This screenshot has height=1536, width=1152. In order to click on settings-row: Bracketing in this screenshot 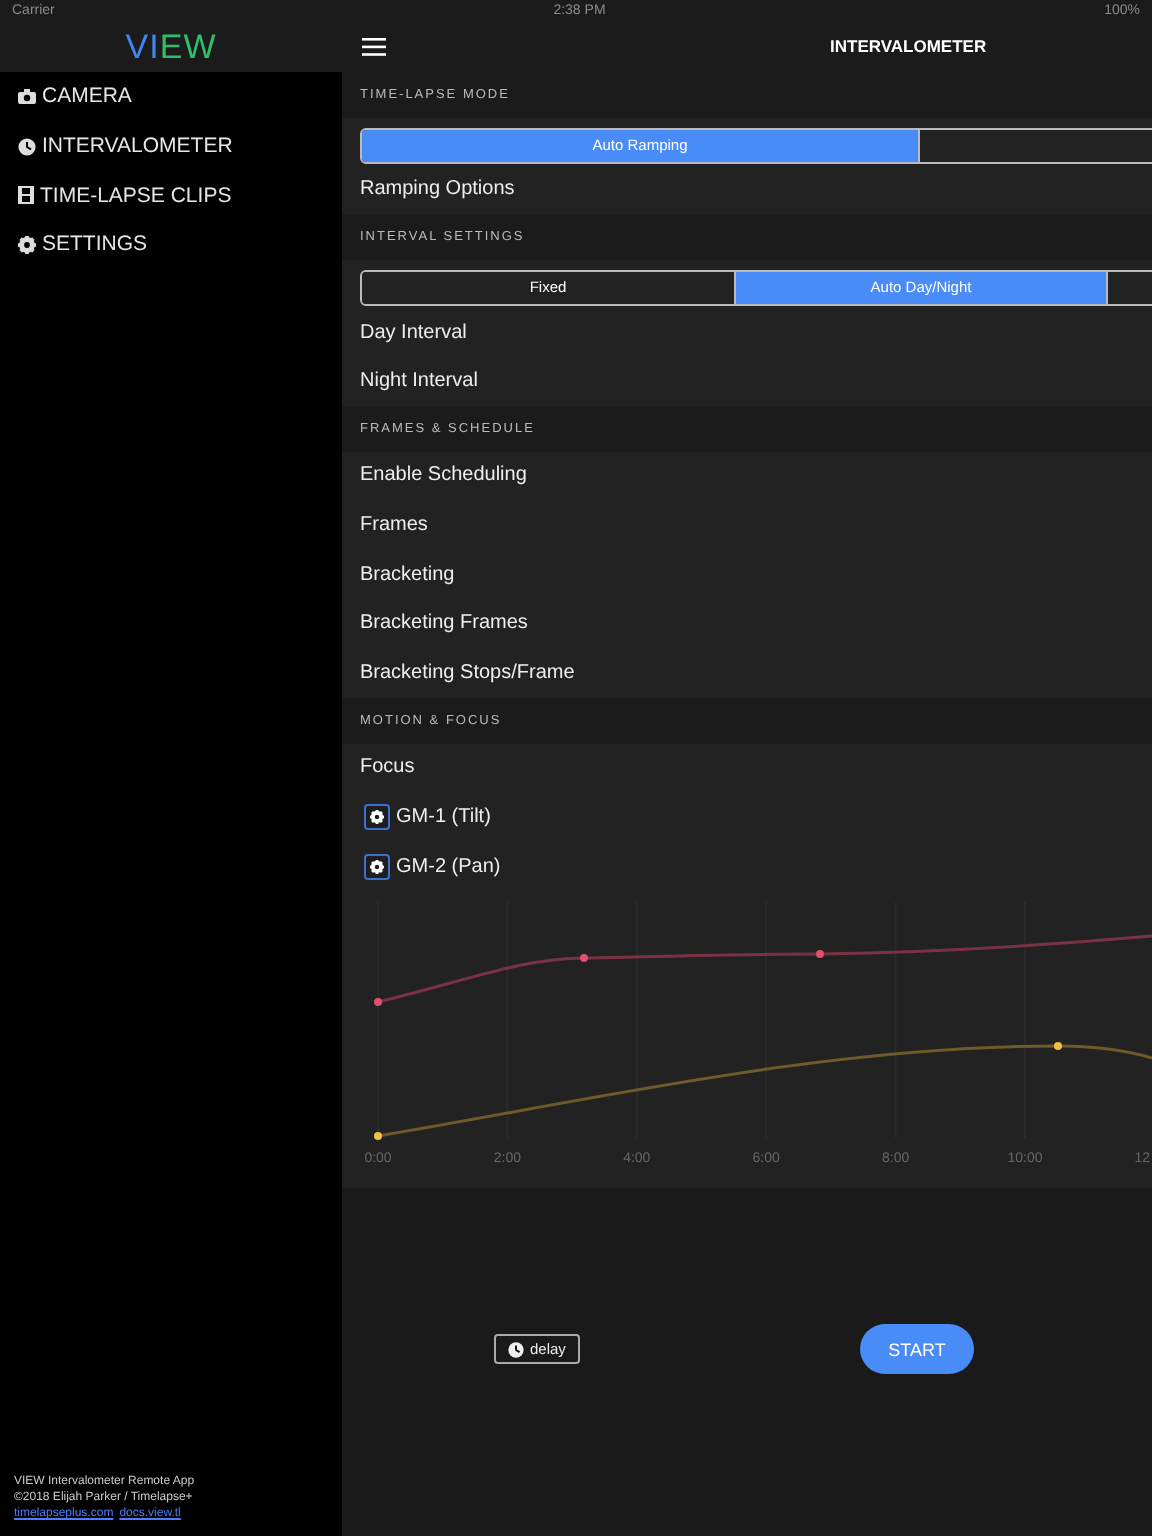, I will do `click(747, 574)`.